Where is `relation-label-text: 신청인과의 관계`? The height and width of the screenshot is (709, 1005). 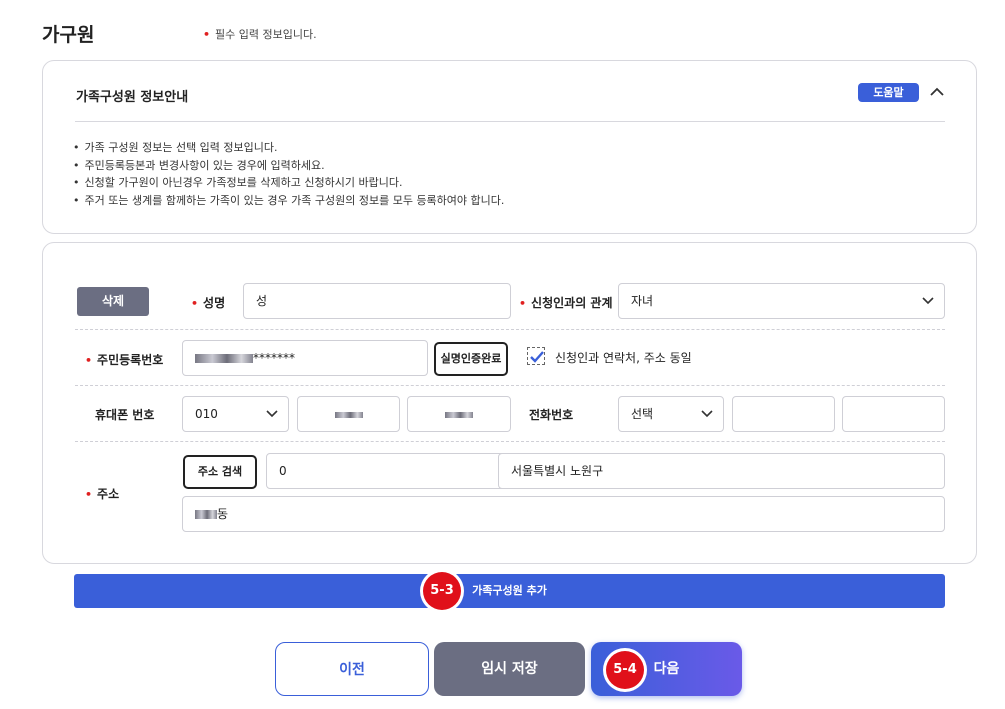
relation-label-text: 신청인과의 관계 is located at coordinates (572, 303).